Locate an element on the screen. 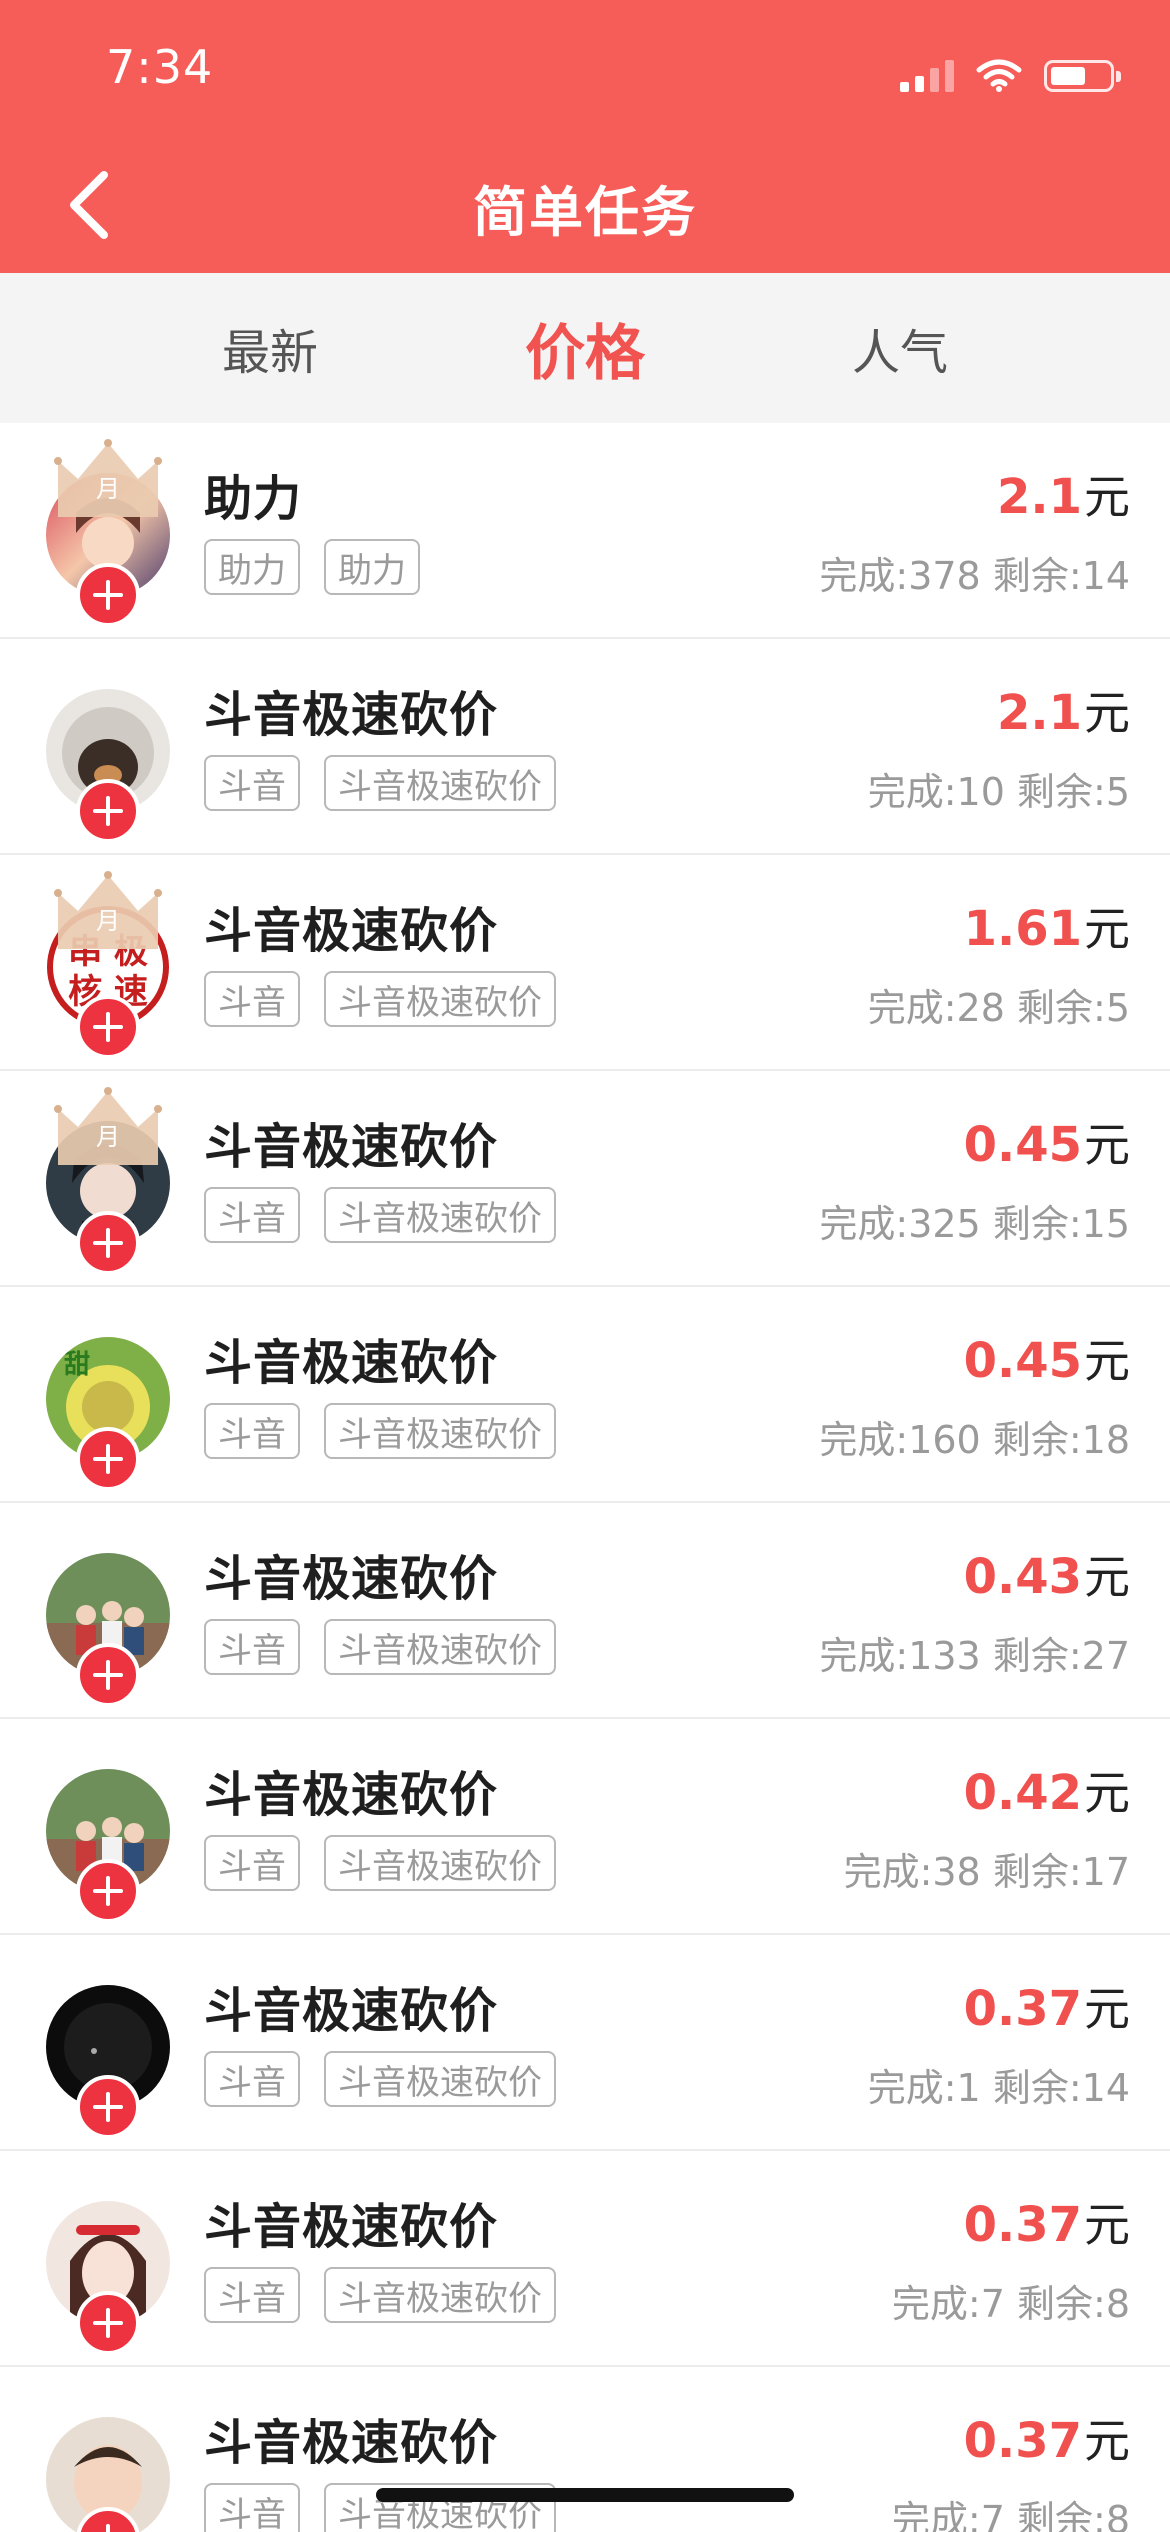  task-stats: 完成:38 剩余:17 is located at coordinates (987, 1868).